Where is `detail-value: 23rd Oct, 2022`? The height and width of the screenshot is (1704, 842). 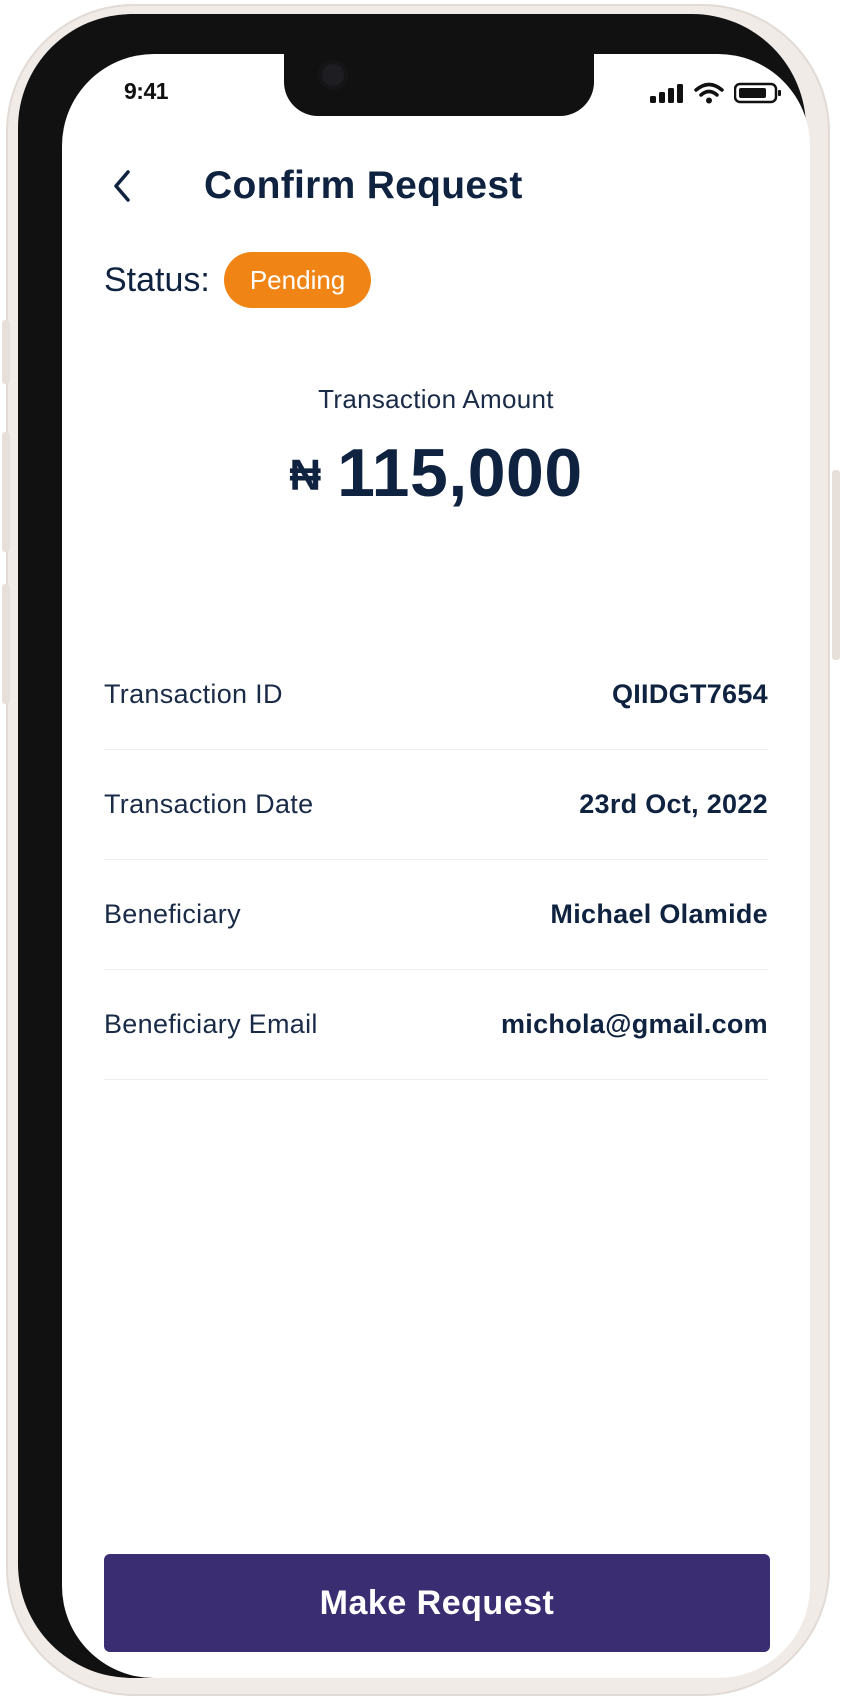
detail-value: 23rd Oct, 2022 is located at coordinates (673, 804).